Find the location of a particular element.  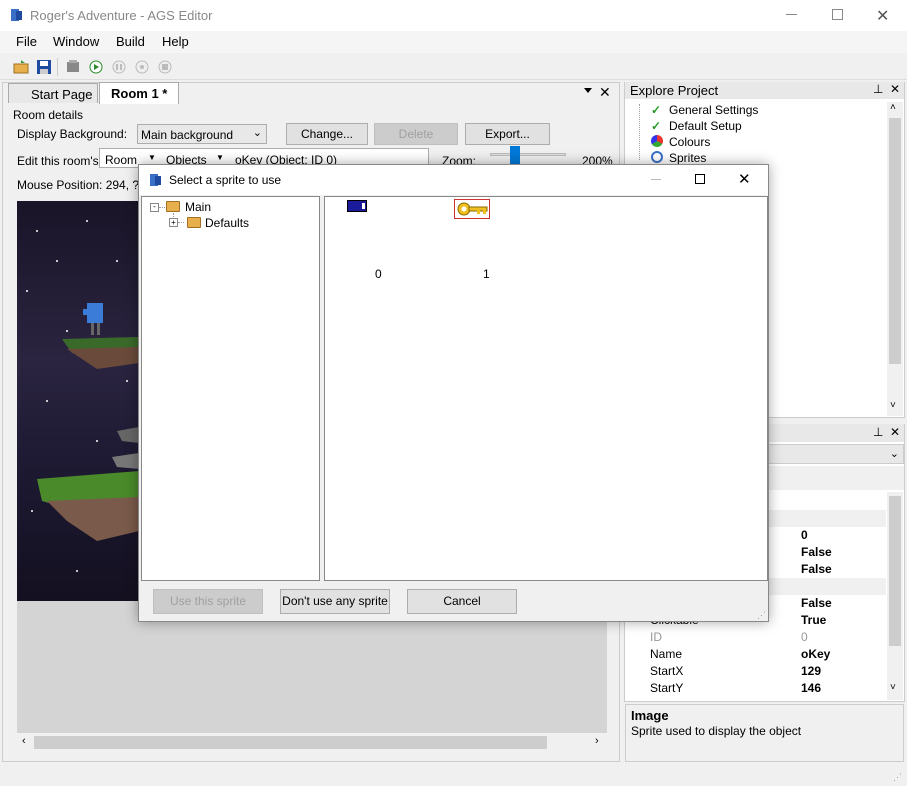

explore-item-colours: Colours is located at coordinates (689, 142).